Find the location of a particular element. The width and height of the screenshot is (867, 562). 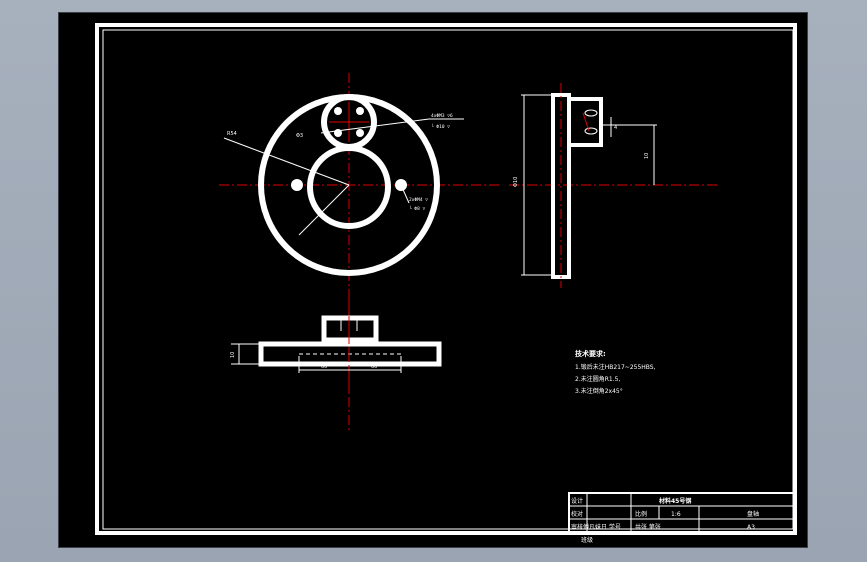

tb-part-name: 盘轴 is located at coordinates (753, 514).